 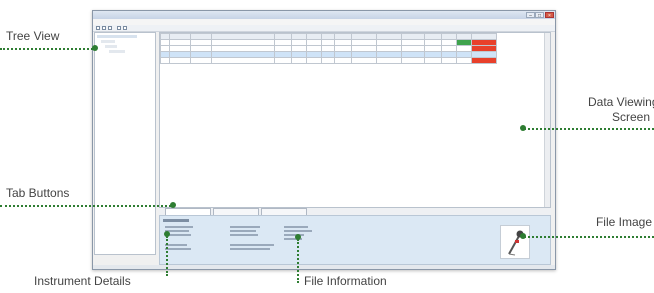 I want to click on callout-tree-view: Tree View, so click(x=33, y=36).